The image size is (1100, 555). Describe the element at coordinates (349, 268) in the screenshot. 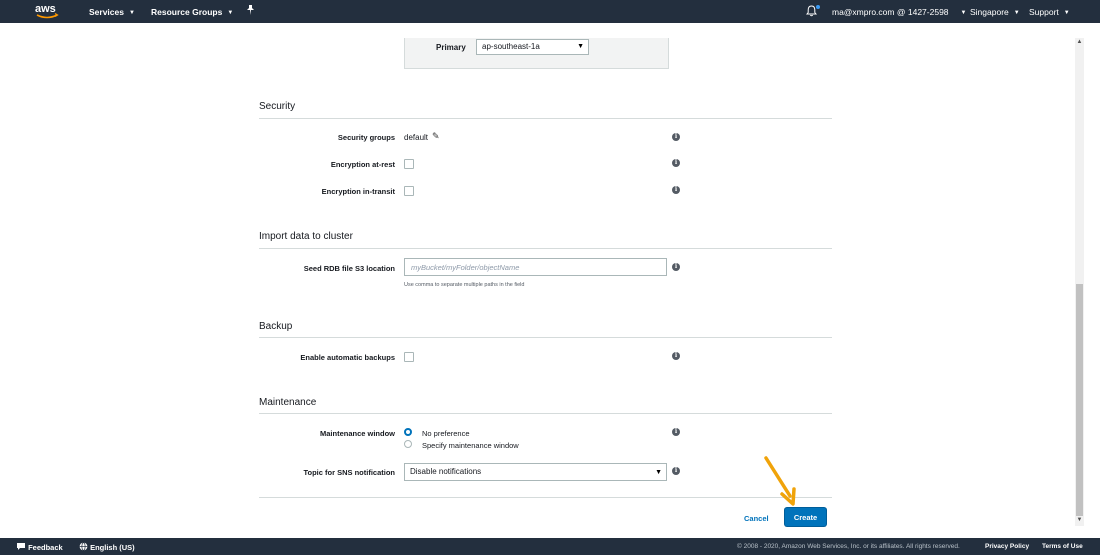

I see `seed-rdb-label: Seed RDB file S3 location` at that location.